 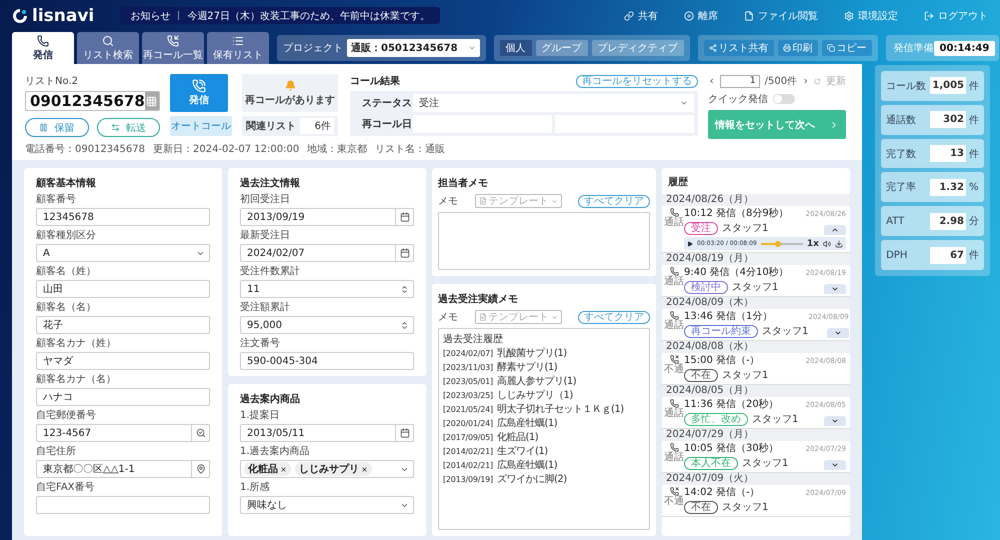 I want to click on speed-label: 1x, so click(x=812, y=243).